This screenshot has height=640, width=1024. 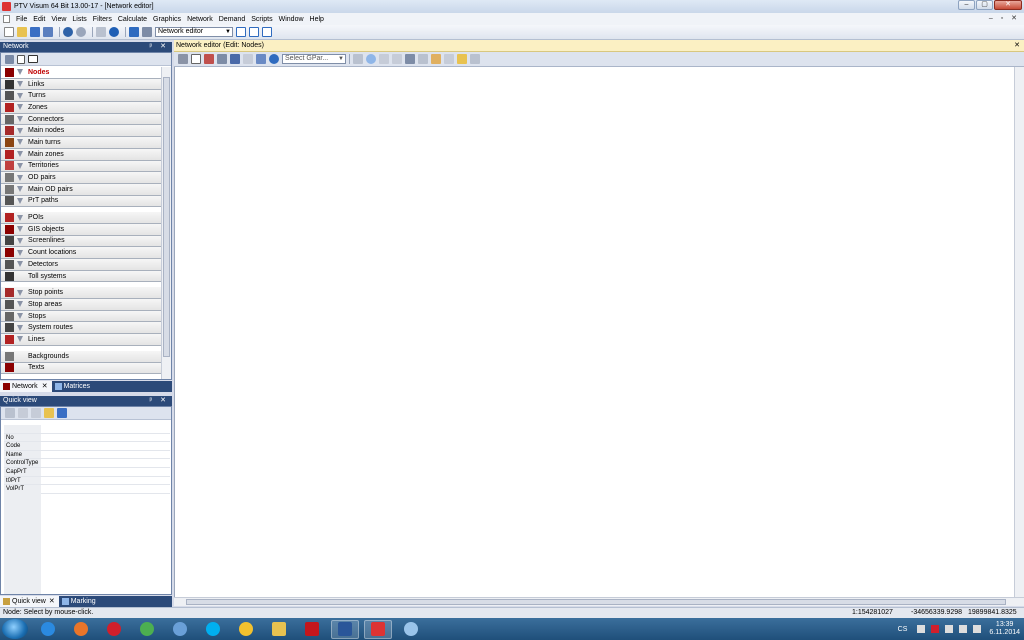 What do you see at coordinates (81, 201) in the screenshot?
I see `network-object-prt-path: PrT paths` at bounding box center [81, 201].